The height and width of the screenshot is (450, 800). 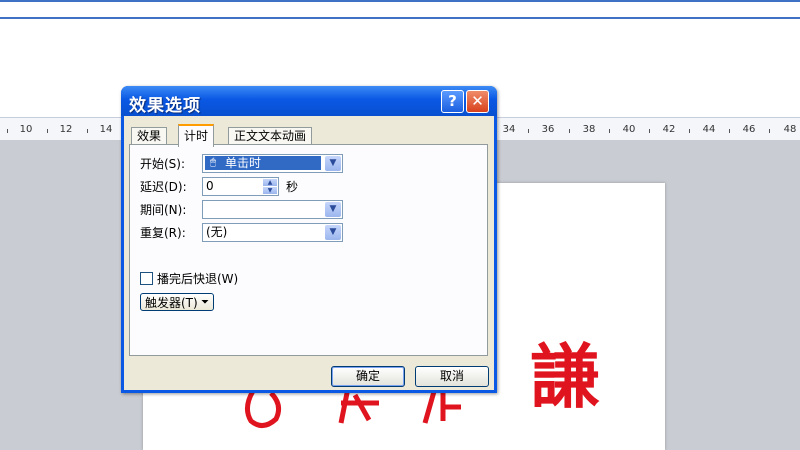 I want to click on help-icon: ?, so click(x=452, y=101).